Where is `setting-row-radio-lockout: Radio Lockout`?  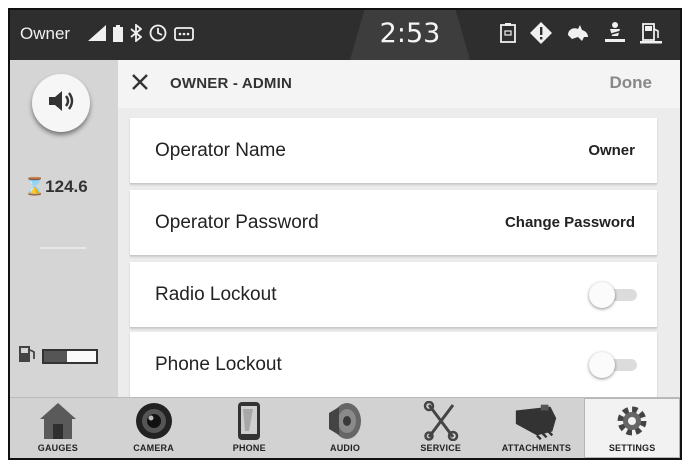 setting-row-radio-lockout: Radio Lockout is located at coordinates (393, 295).